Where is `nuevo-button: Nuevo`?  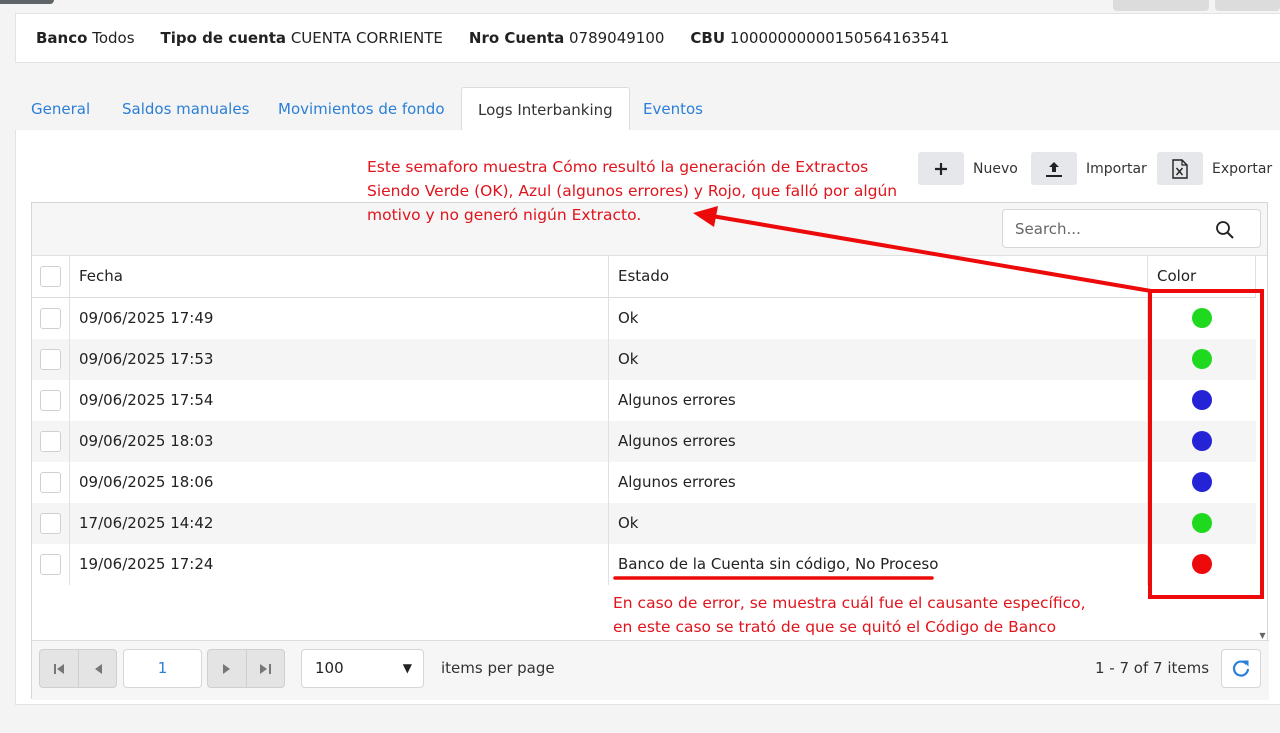
nuevo-button: Nuevo is located at coordinates (968, 168).